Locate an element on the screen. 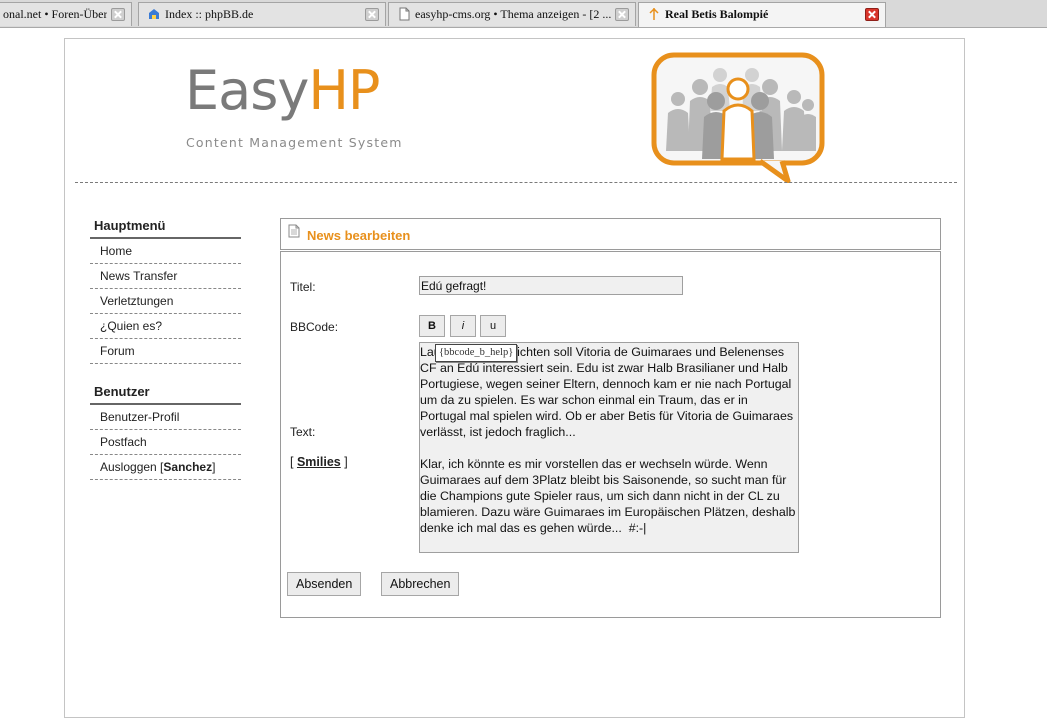  tab-title: Index :: phpBB.de is located at coordinates (209, 14).